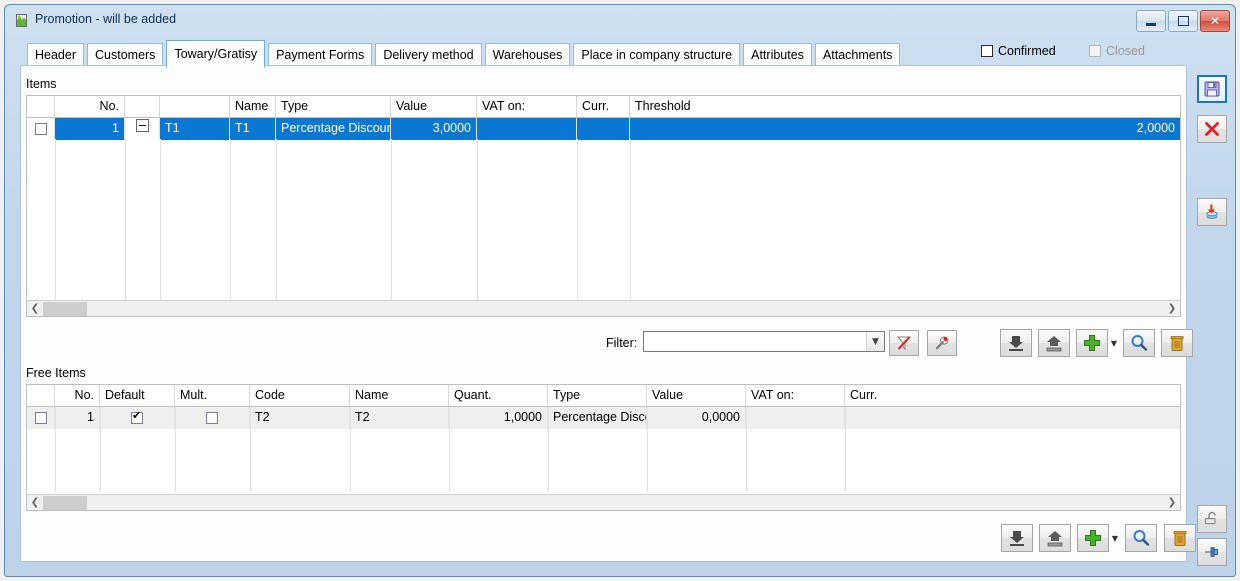  What do you see at coordinates (657, 55) in the screenshot?
I see `tab-place-in-company-structure: Place in company structure` at bounding box center [657, 55].